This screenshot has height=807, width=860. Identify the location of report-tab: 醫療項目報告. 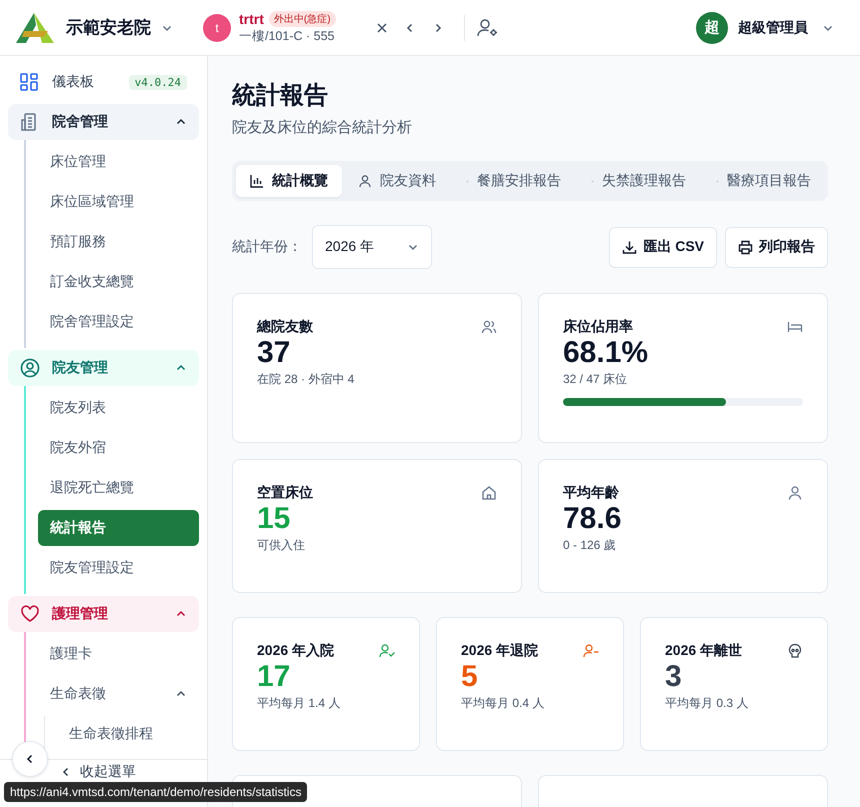
(763, 181).